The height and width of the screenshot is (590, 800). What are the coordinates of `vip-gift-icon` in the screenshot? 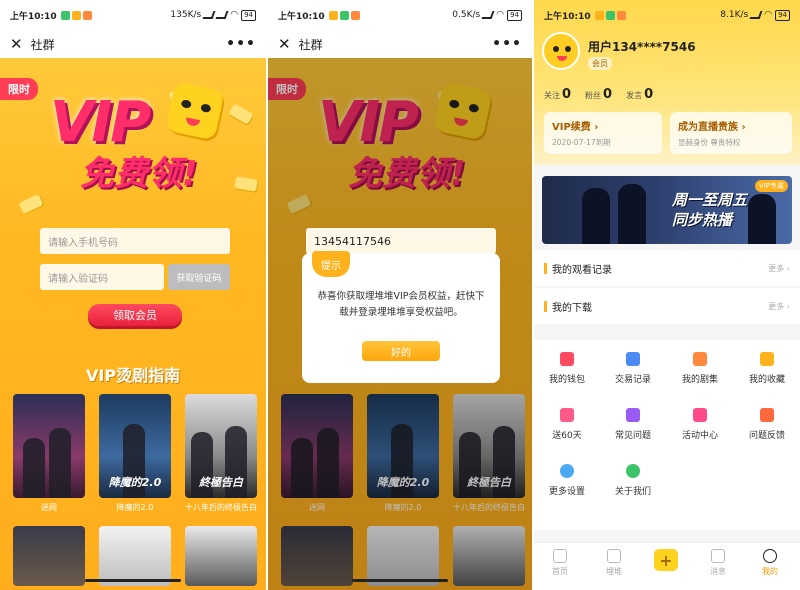 It's located at (567, 415).